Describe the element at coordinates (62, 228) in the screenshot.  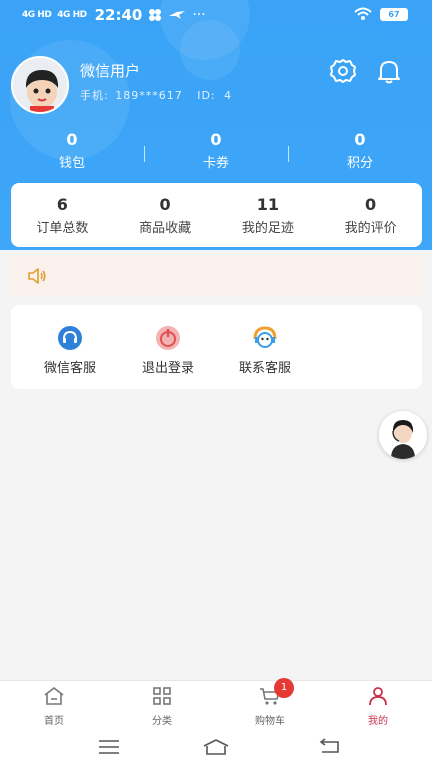
I see `stat-label: 订单总数` at that location.